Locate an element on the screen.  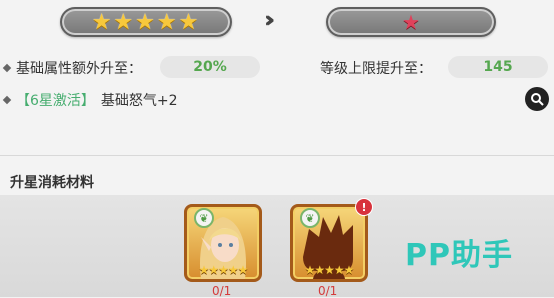
current-stars: ★★★★★ is located at coordinates (146, 22).